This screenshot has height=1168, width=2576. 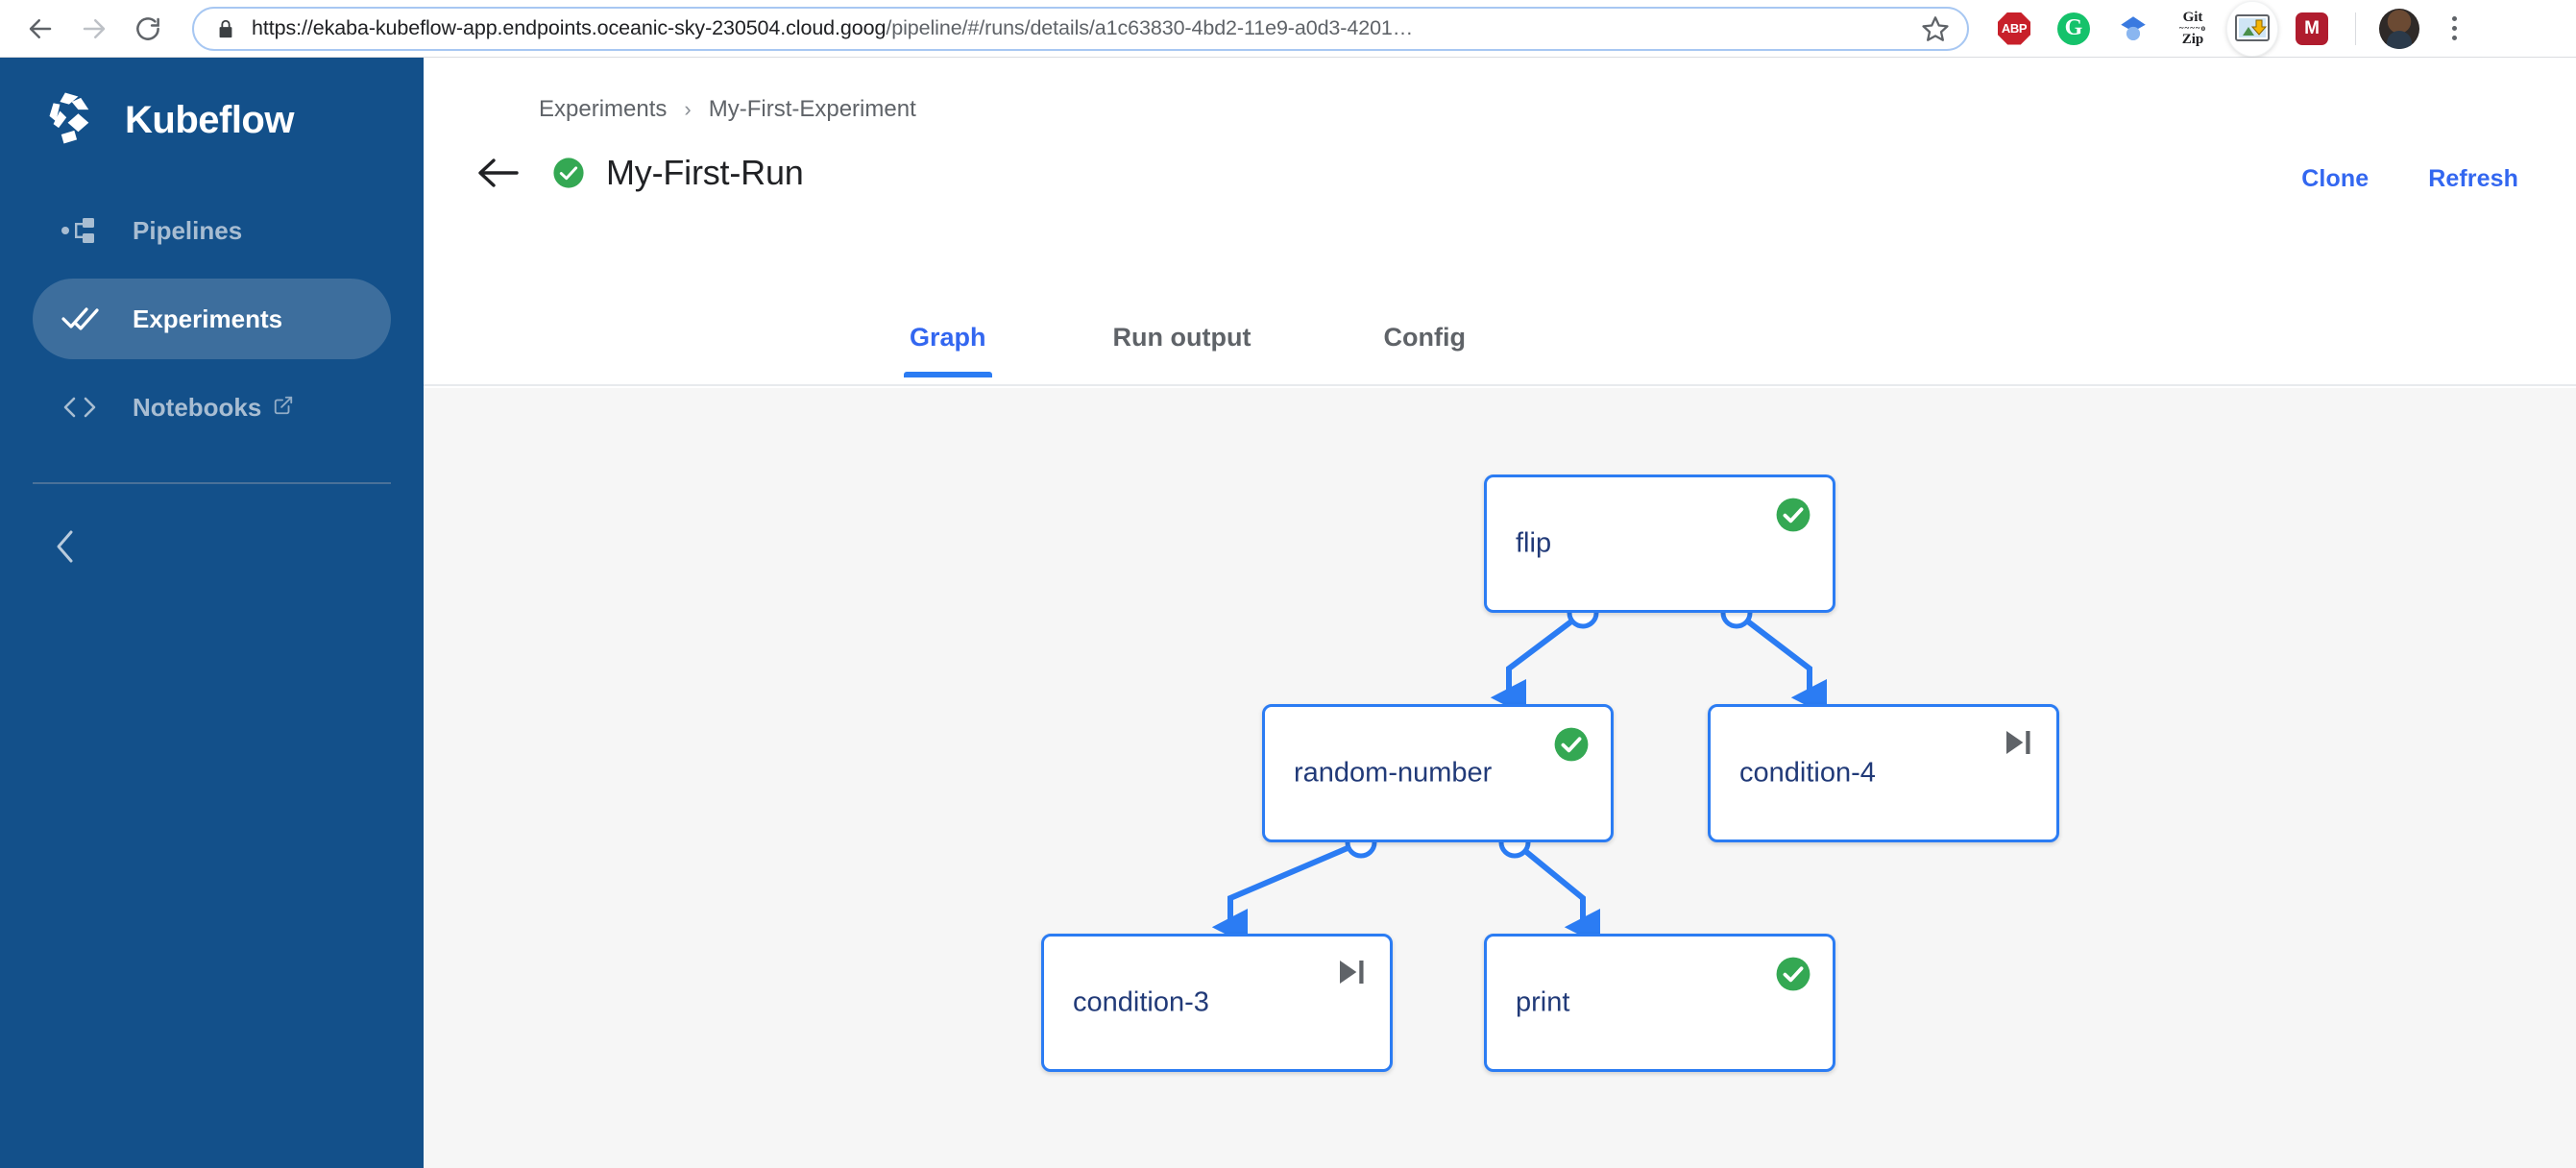 I want to click on mendeley-extension: M, so click(x=2312, y=29).